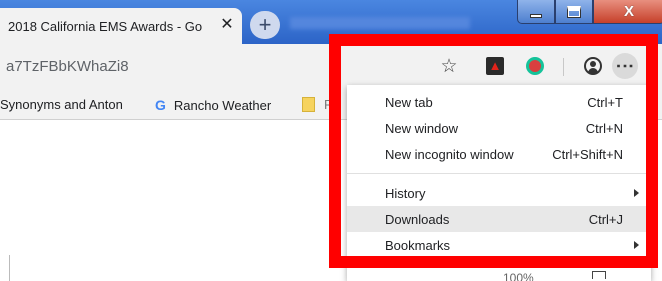 The image size is (662, 281). Describe the element at coordinates (9, 268) in the screenshot. I see `page-content-edge` at that location.